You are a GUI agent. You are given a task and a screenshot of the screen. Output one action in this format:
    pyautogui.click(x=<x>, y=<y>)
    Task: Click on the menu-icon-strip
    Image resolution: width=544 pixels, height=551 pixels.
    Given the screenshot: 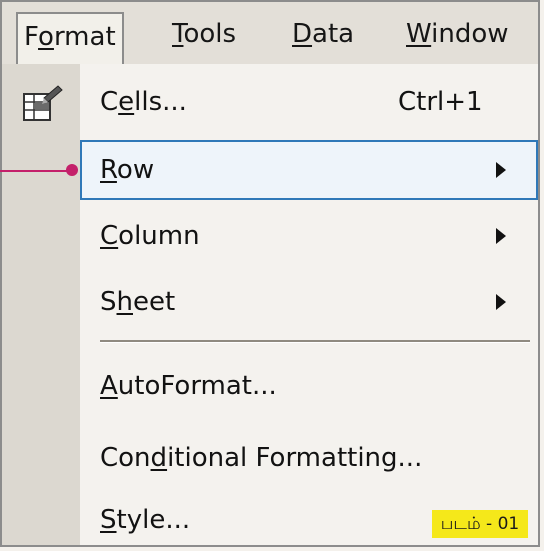 What is the action you would take?
    pyautogui.click(x=41, y=304)
    